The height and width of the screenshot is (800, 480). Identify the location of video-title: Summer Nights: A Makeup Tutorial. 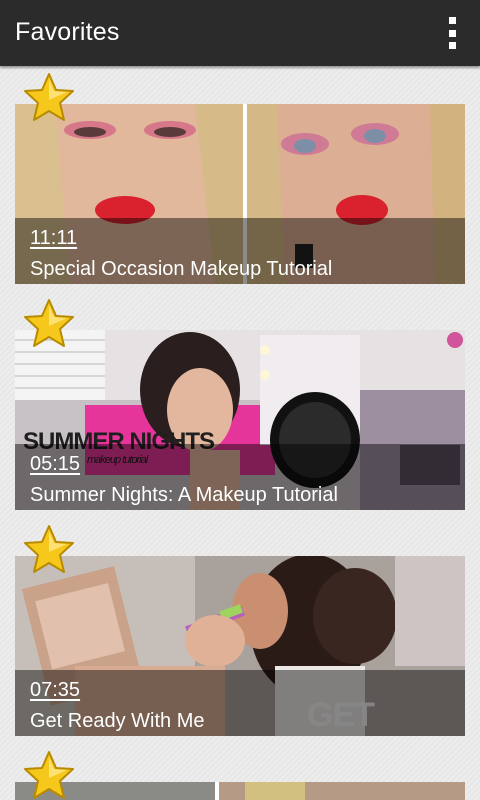
(184, 495).